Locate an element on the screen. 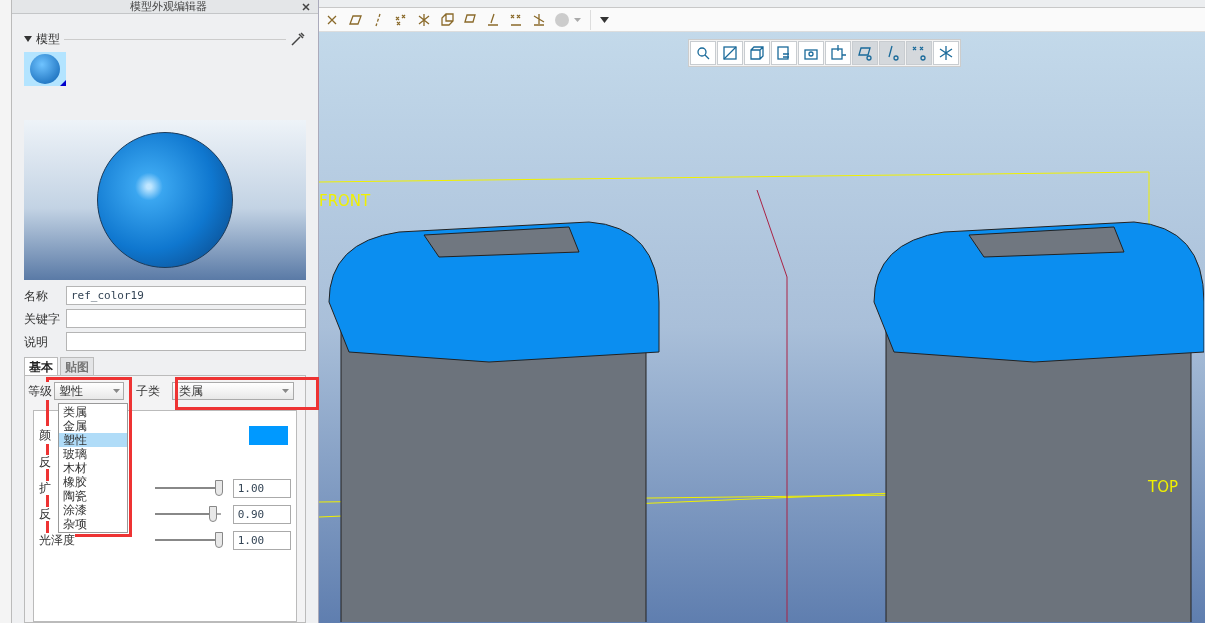 The width and height of the screenshot is (1205, 623). zoom-icon is located at coordinates (703, 53).